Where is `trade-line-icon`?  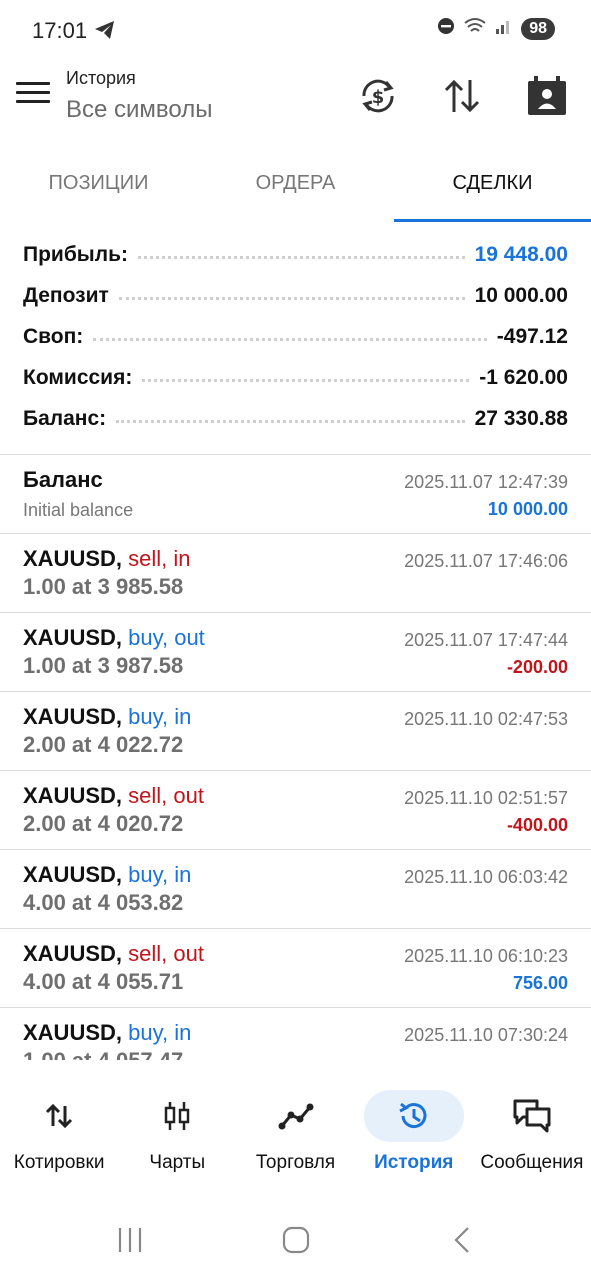 trade-line-icon is located at coordinates (296, 1116).